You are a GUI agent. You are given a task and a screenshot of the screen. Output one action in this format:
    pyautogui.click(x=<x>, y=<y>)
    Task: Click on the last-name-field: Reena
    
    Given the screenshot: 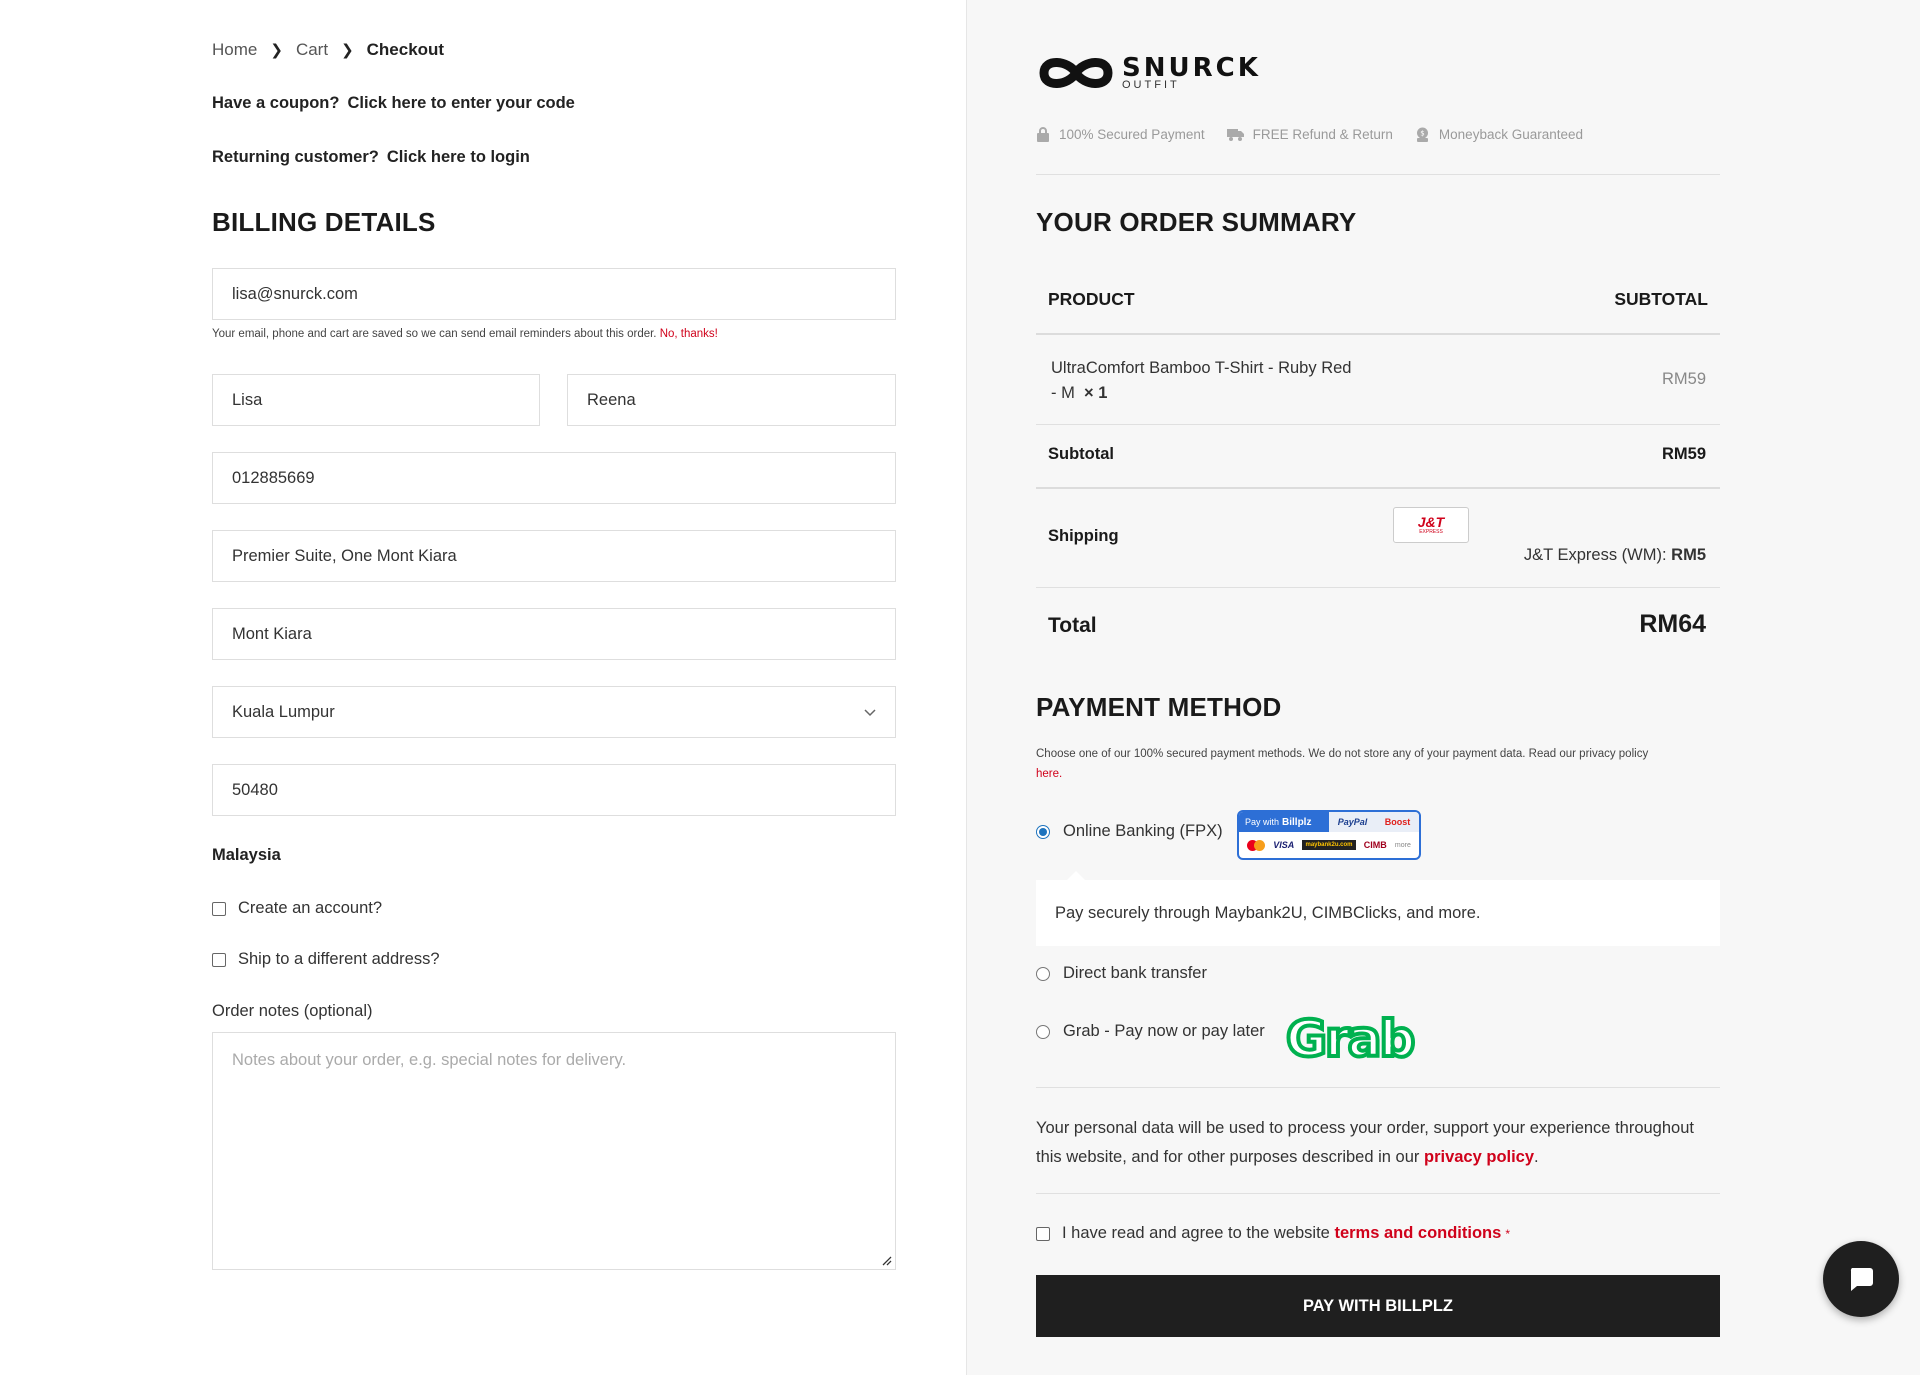 What is the action you would take?
    pyautogui.click(x=731, y=400)
    